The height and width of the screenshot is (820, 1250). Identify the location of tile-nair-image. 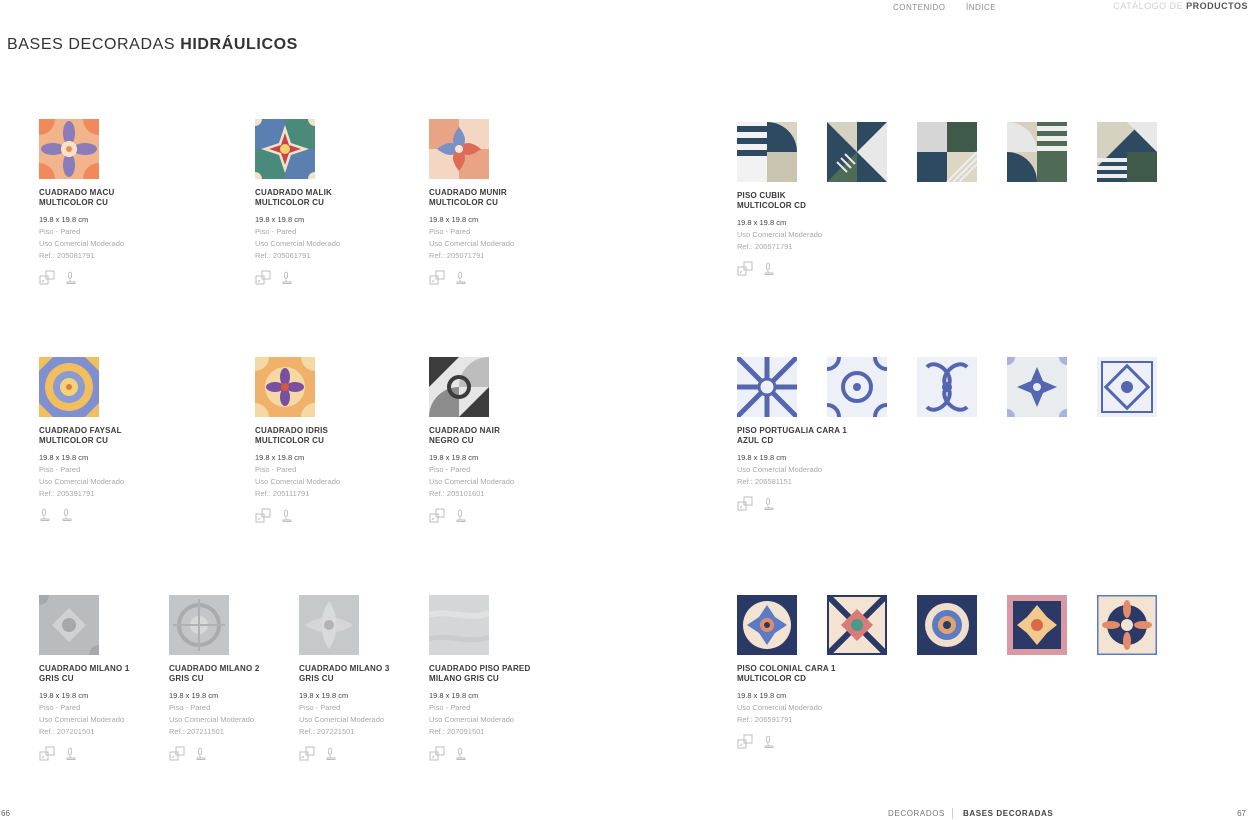
(459, 387).